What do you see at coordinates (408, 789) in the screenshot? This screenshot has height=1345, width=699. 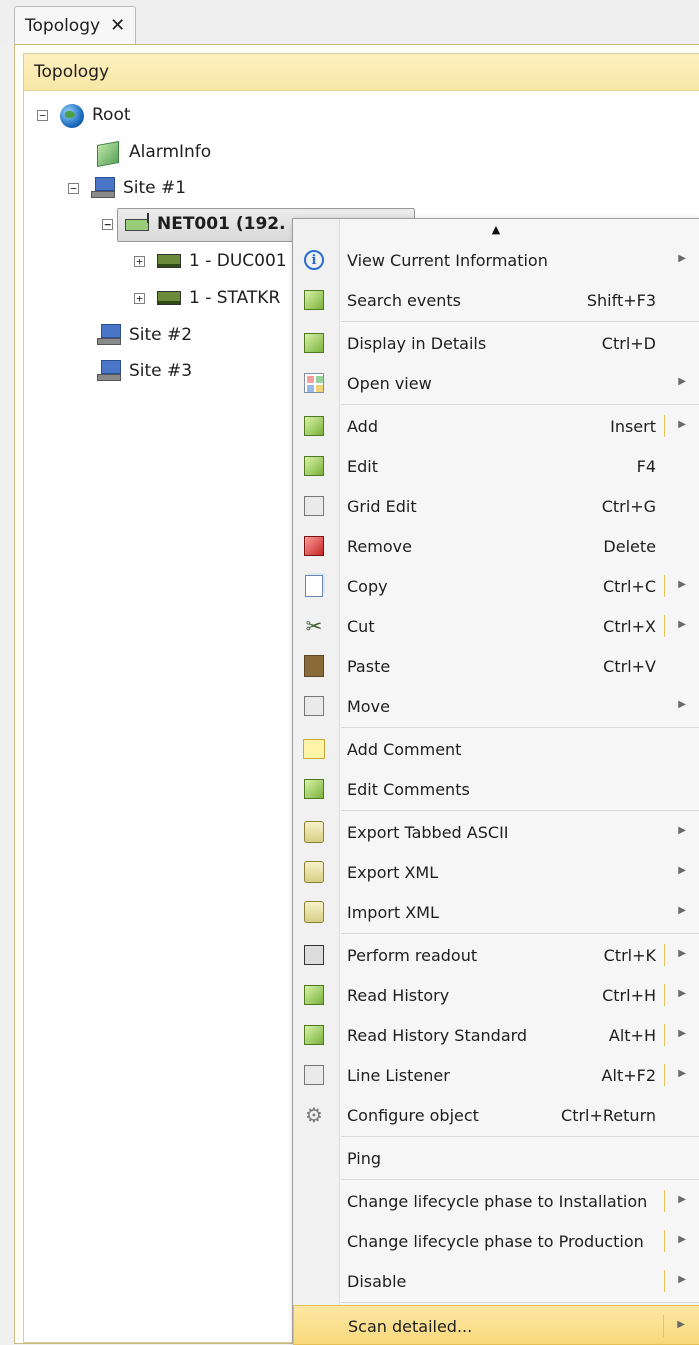 I see `menu-item-label: Edit Comments` at bounding box center [408, 789].